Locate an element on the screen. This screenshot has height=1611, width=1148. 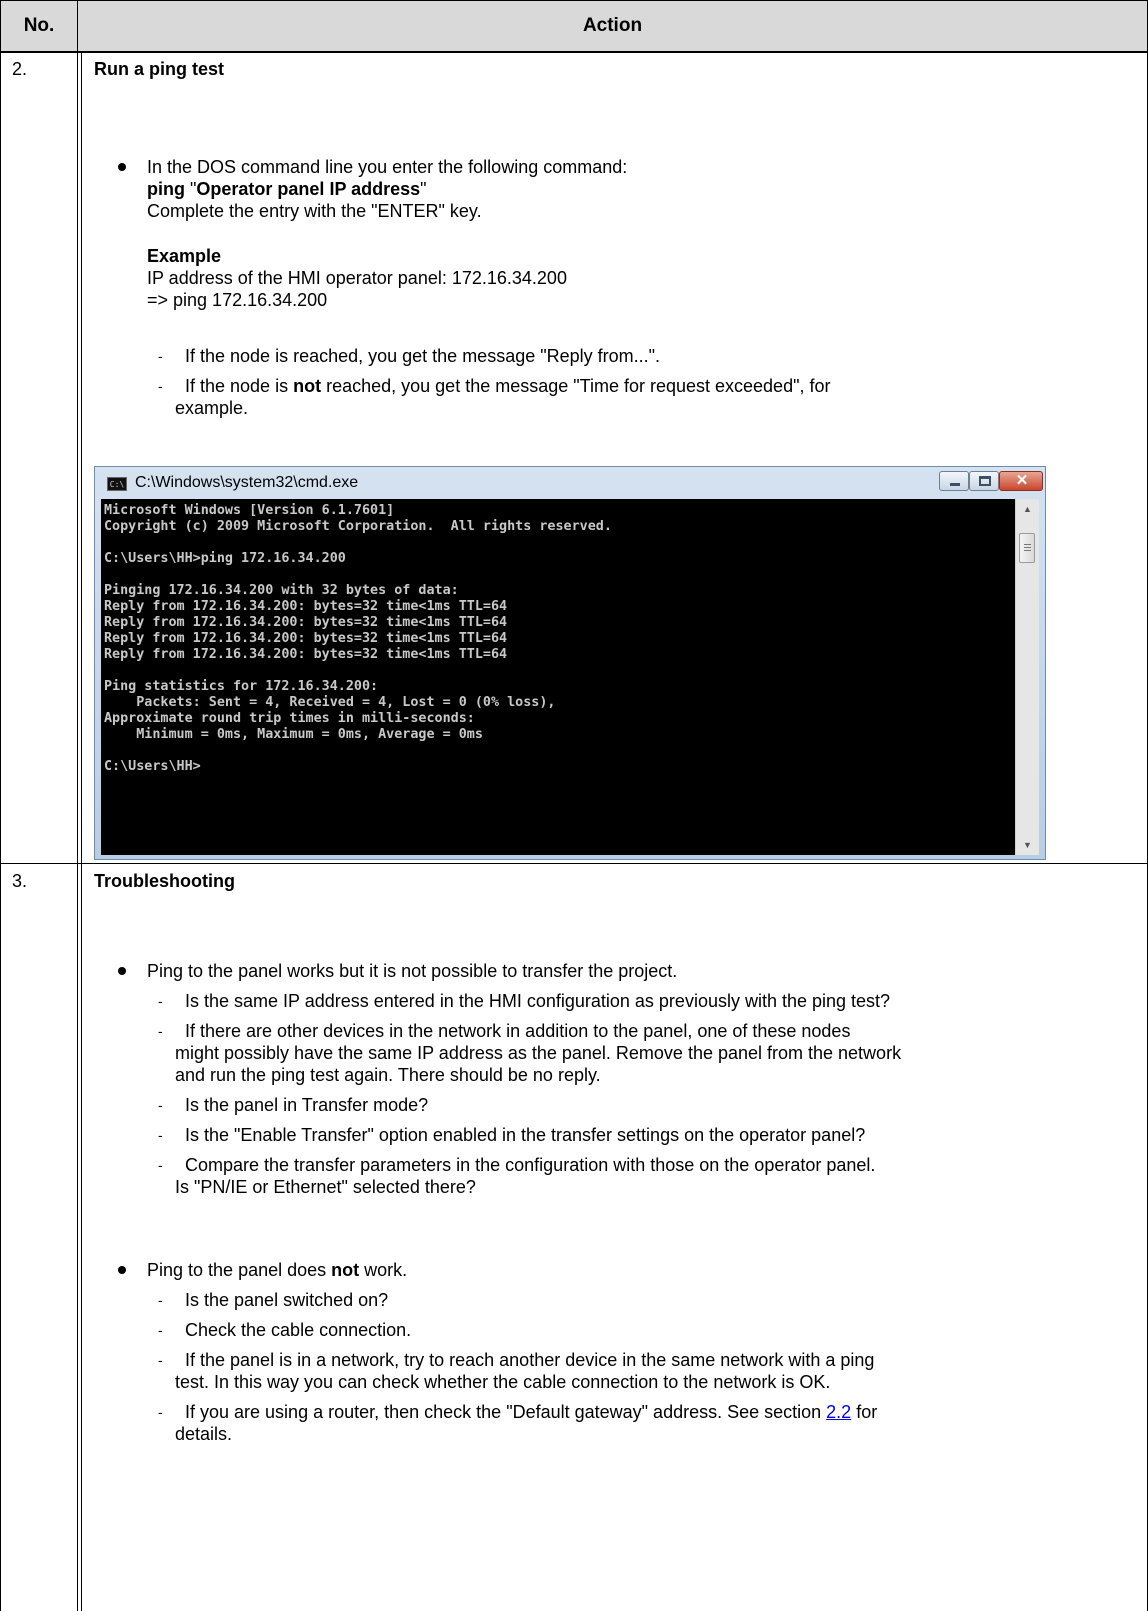
command-line: ping "Operator panel IP address" is located at coordinates (287, 189).